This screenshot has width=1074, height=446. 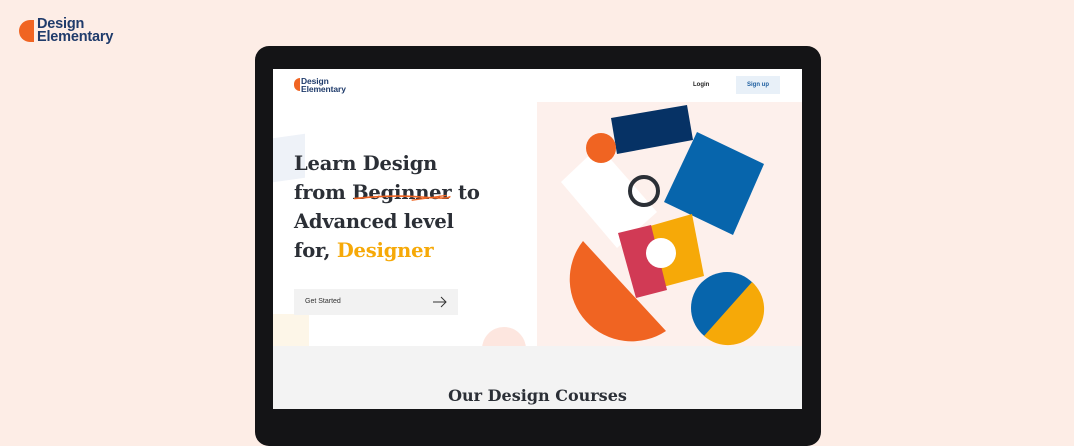 What do you see at coordinates (758, 85) in the screenshot?
I see `signup-button: Sign up` at bounding box center [758, 85].